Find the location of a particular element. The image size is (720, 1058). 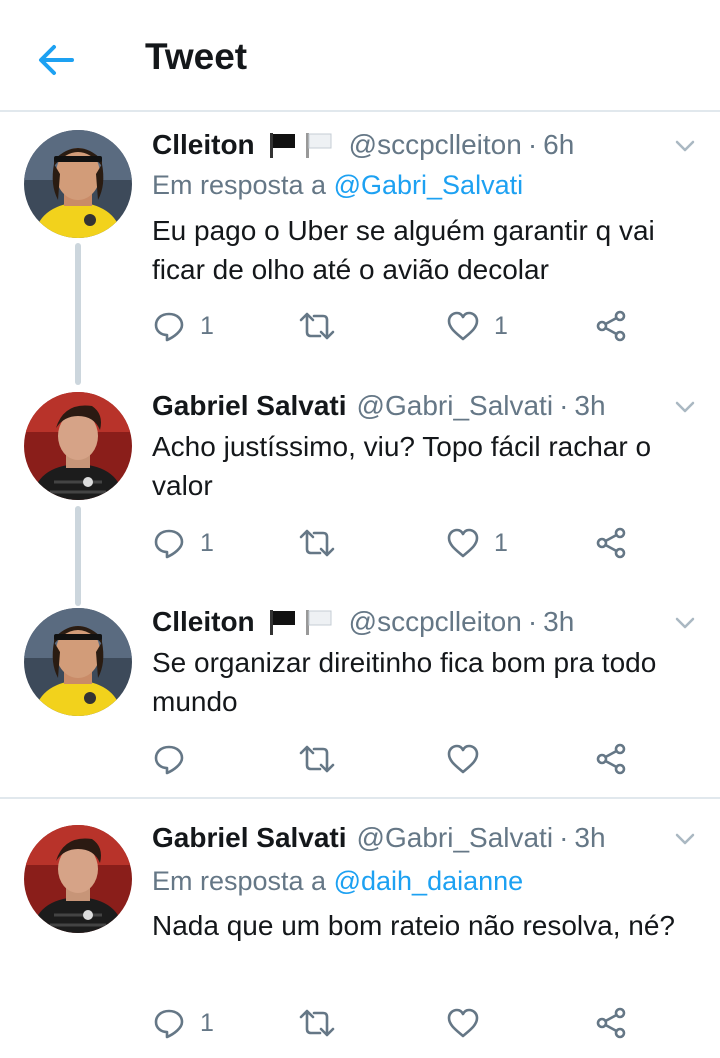

reply-context: Em resposta a @daih_daianne is located at coordinates (337, 881).